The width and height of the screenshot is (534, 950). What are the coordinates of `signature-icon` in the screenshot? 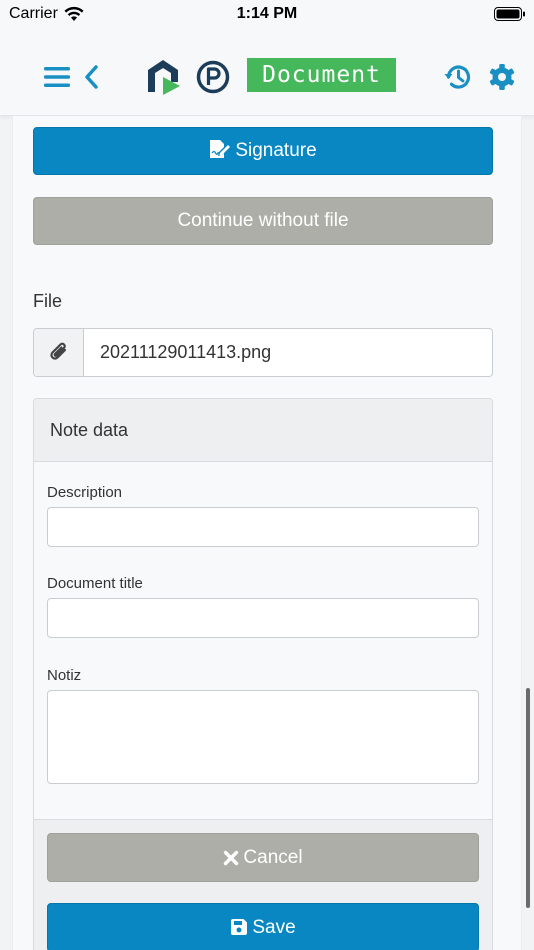 It's located at (220, 149).